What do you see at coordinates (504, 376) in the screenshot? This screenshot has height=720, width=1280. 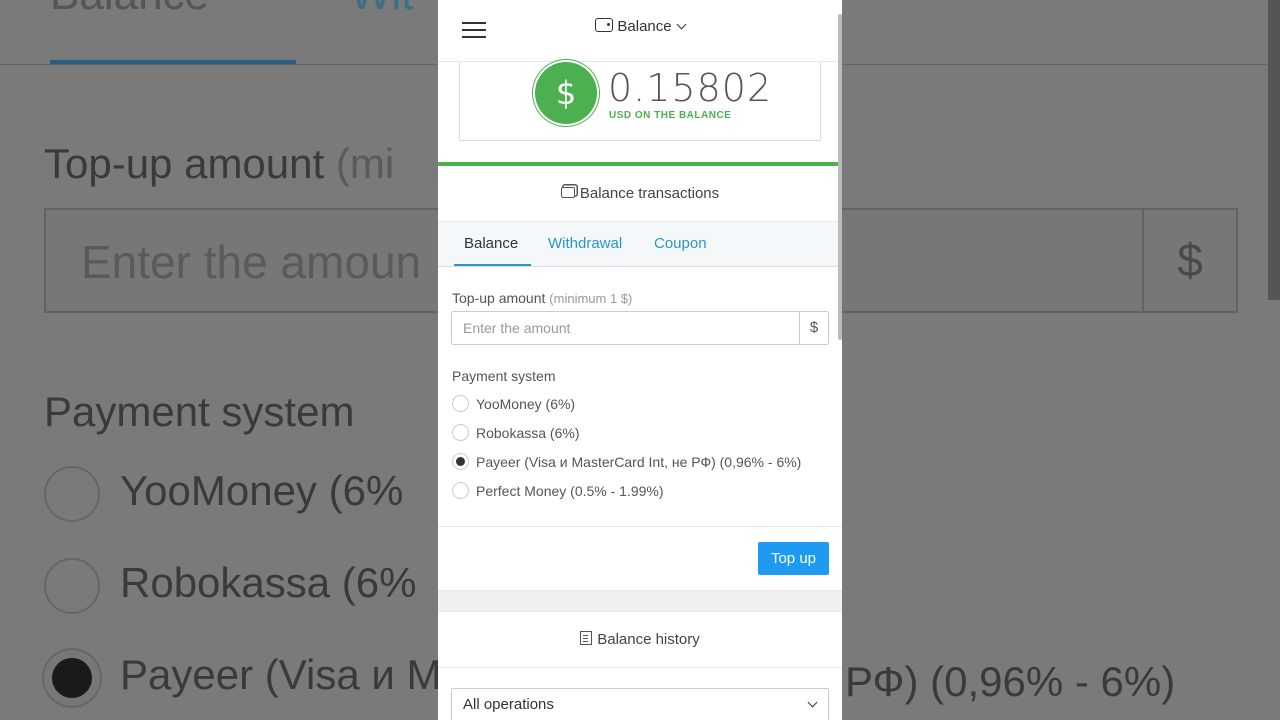 I see `payment-system-label: Payment system` at bounding box center [504, 376].